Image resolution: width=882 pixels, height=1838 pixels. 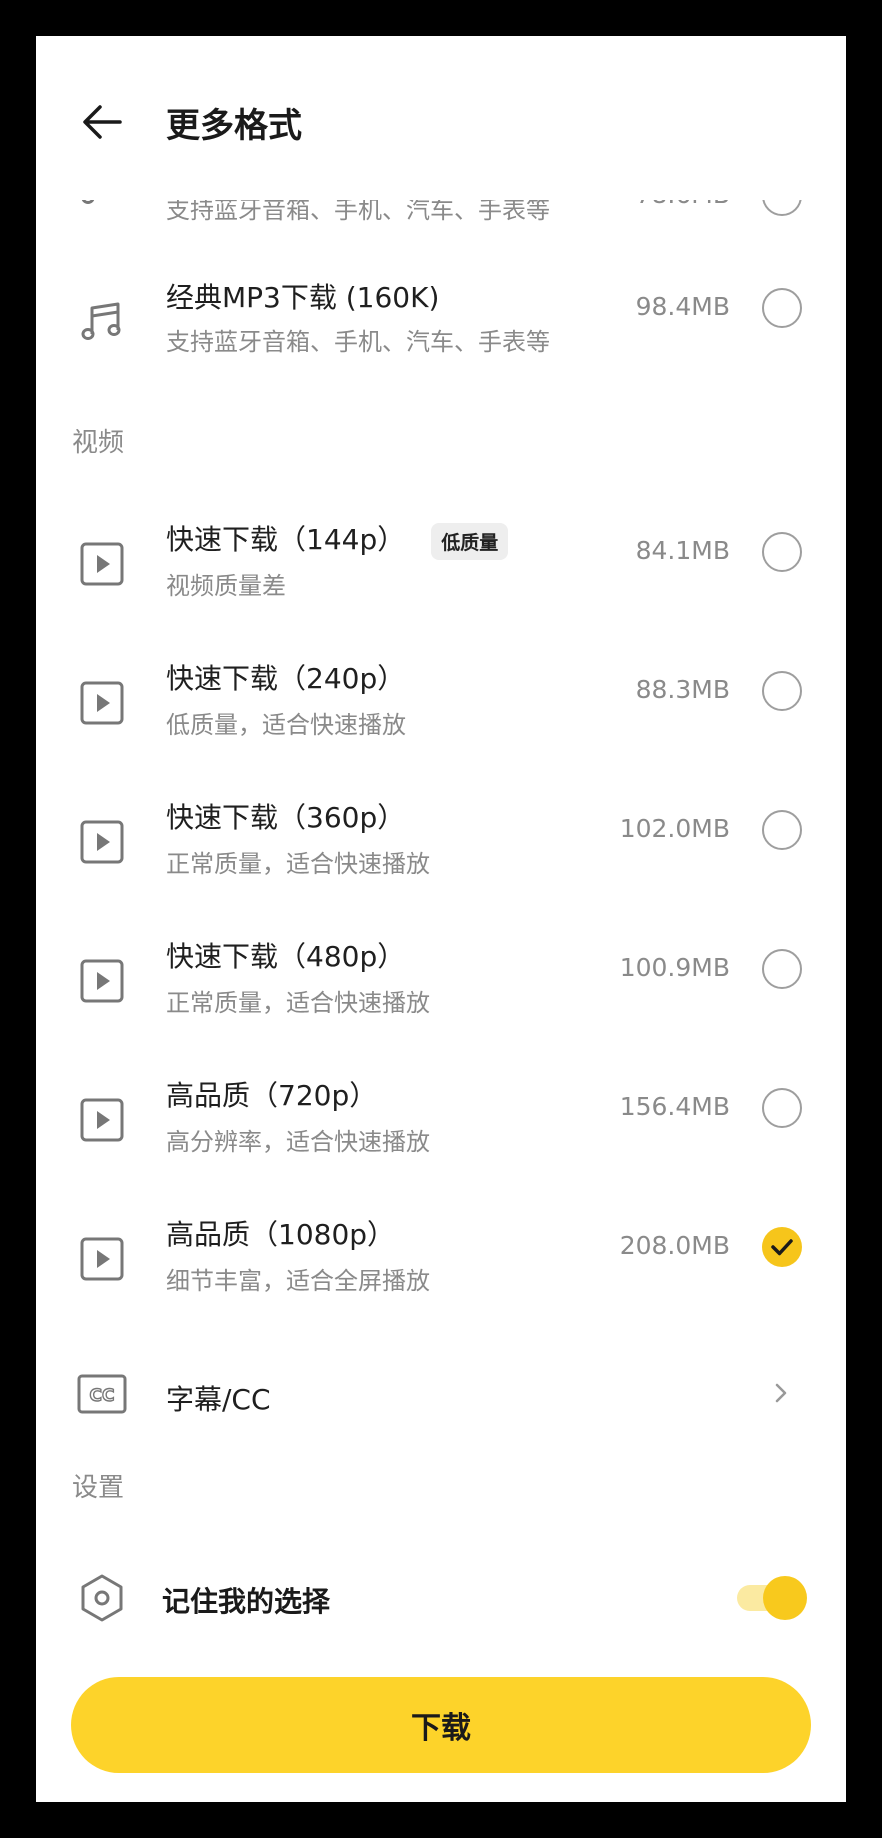 I want to click on svg-text: CC, so click(x=102, y=1396).